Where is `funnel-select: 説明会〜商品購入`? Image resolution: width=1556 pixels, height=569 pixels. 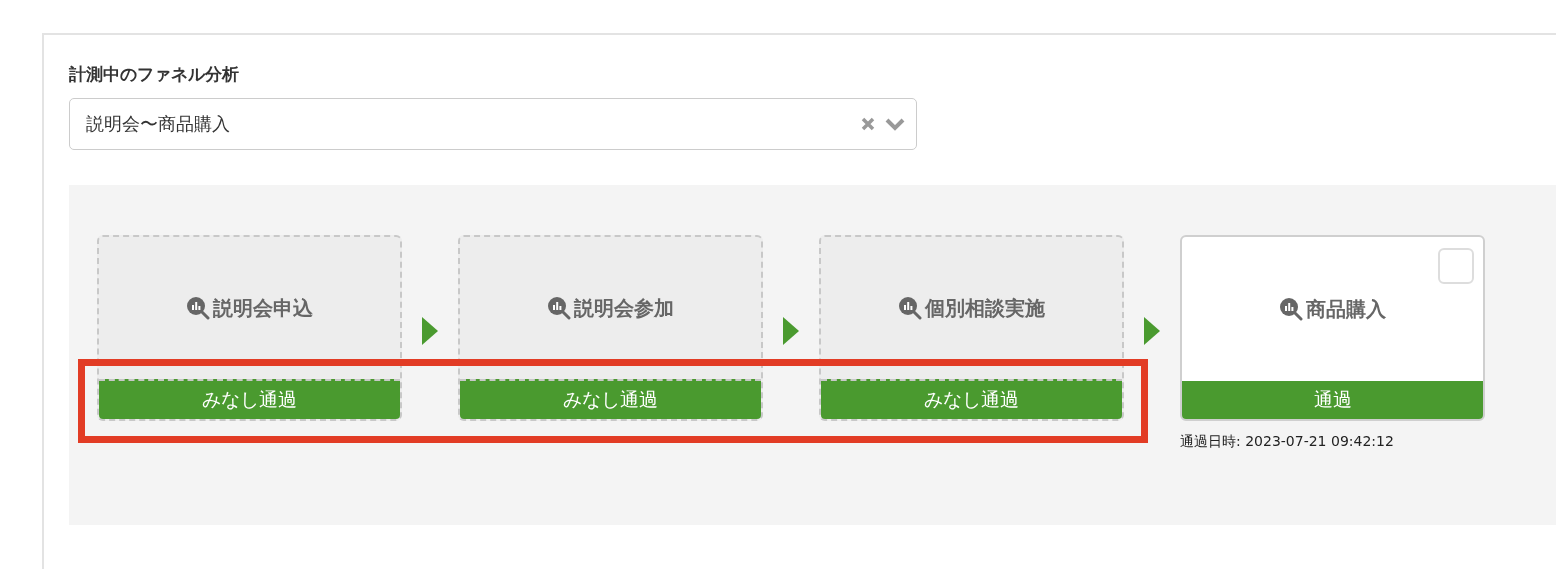 funnel-select: 説明会〜商品購入 is located at coordinates (493, 124).